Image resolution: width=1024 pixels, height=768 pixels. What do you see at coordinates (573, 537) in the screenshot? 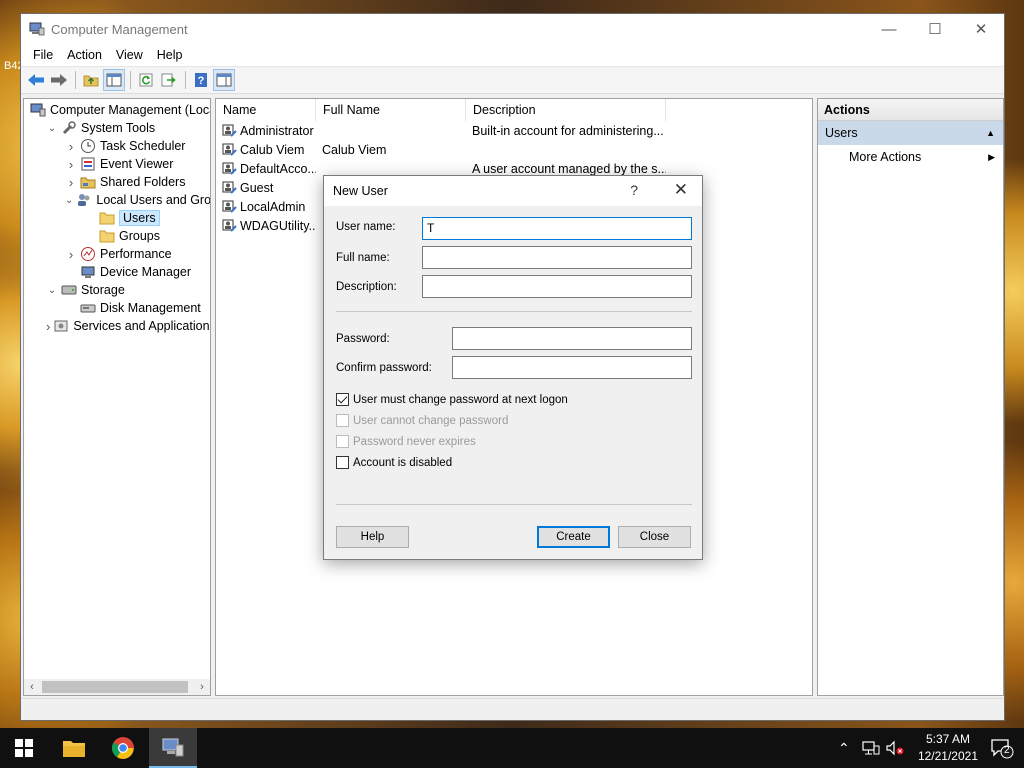
I see `create-button: Create` at bounding box center [573, 537].